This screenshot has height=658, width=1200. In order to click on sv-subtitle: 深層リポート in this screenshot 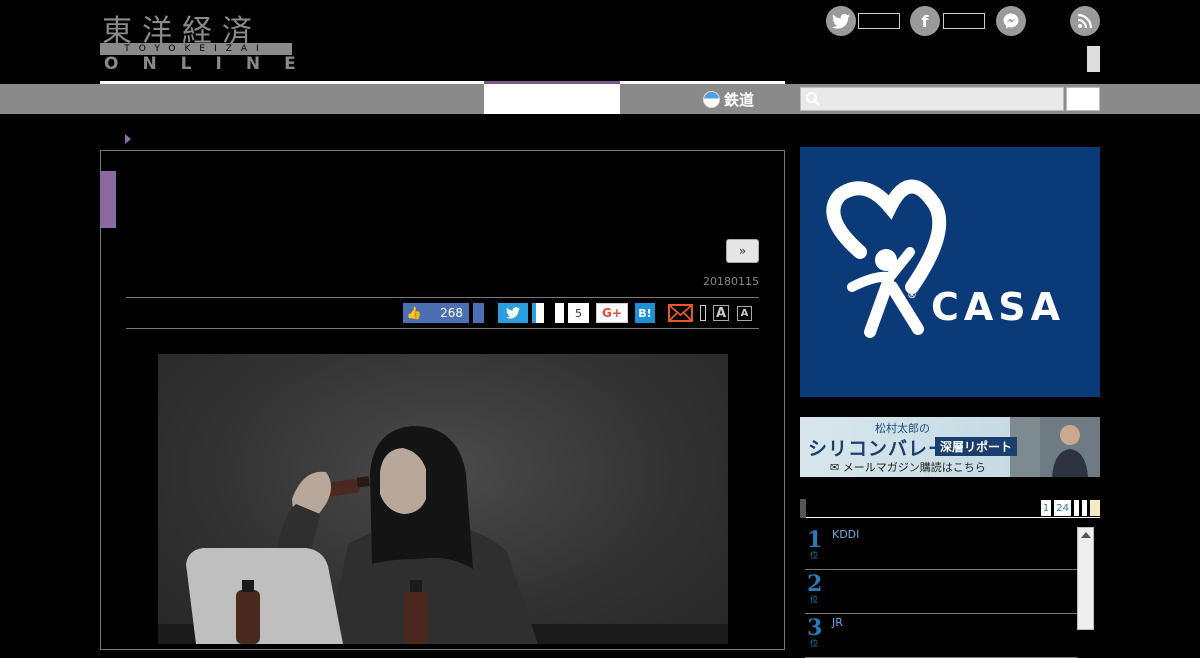, I will do `click(976, 446)`.